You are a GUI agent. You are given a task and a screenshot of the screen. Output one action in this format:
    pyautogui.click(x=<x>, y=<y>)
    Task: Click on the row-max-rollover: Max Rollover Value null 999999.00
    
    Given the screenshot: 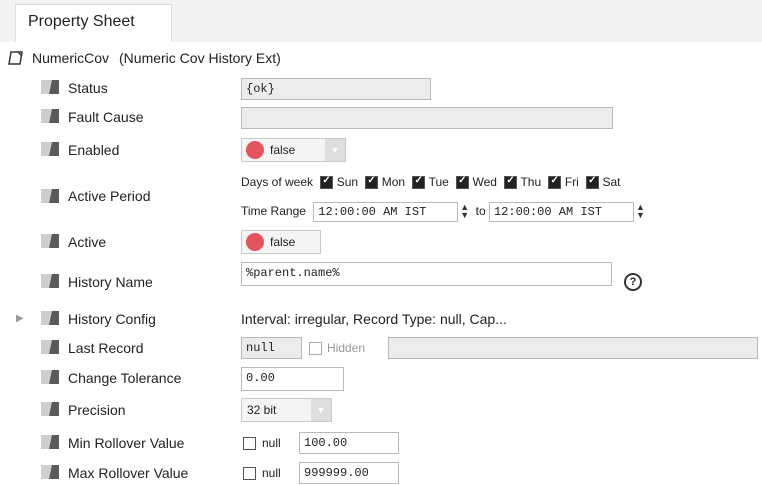 What is the action you would take?
    pyautogui.click(x=381, y=472)
    